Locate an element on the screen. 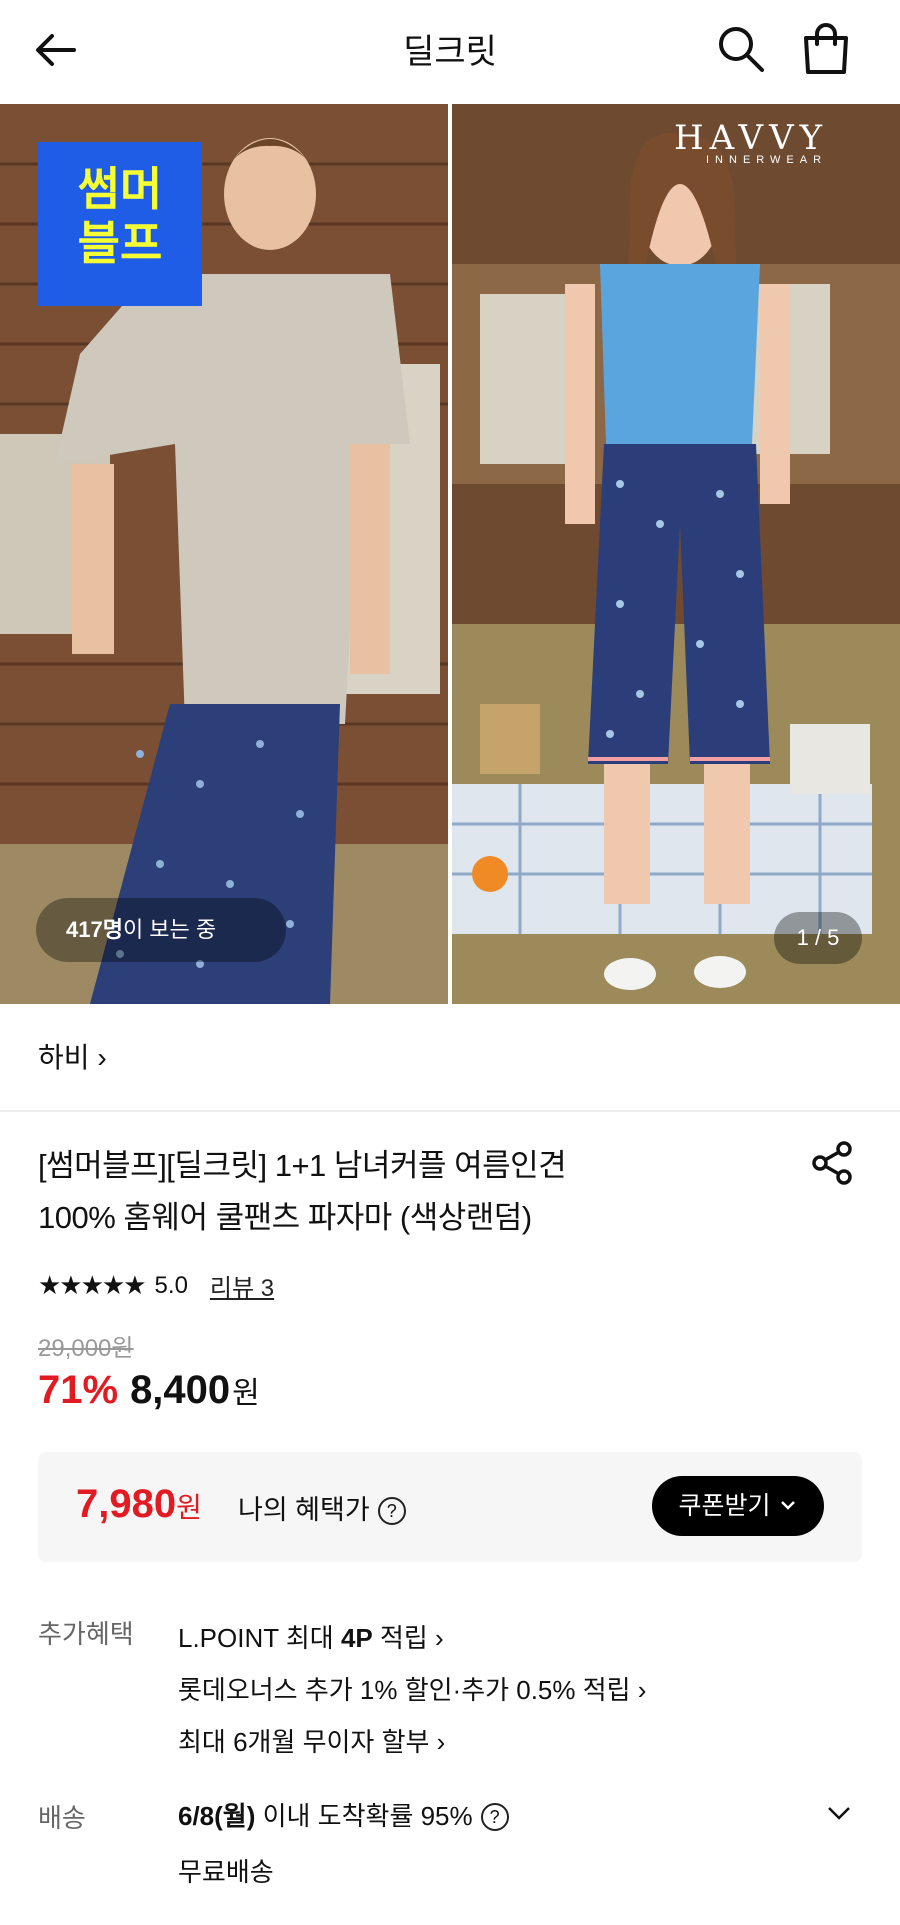 Image resolution: width=900 pixels, height=1925 pixels. sale-price: 8,400 is located at coordinates (180, 1390).